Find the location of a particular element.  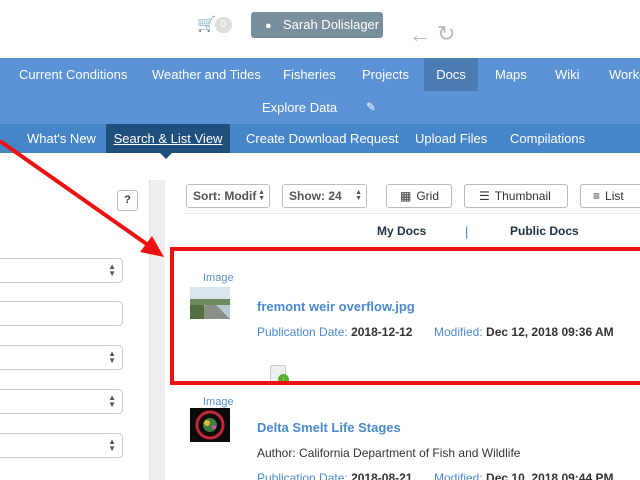

toolbar-divider is located at coordinates (412, 213).